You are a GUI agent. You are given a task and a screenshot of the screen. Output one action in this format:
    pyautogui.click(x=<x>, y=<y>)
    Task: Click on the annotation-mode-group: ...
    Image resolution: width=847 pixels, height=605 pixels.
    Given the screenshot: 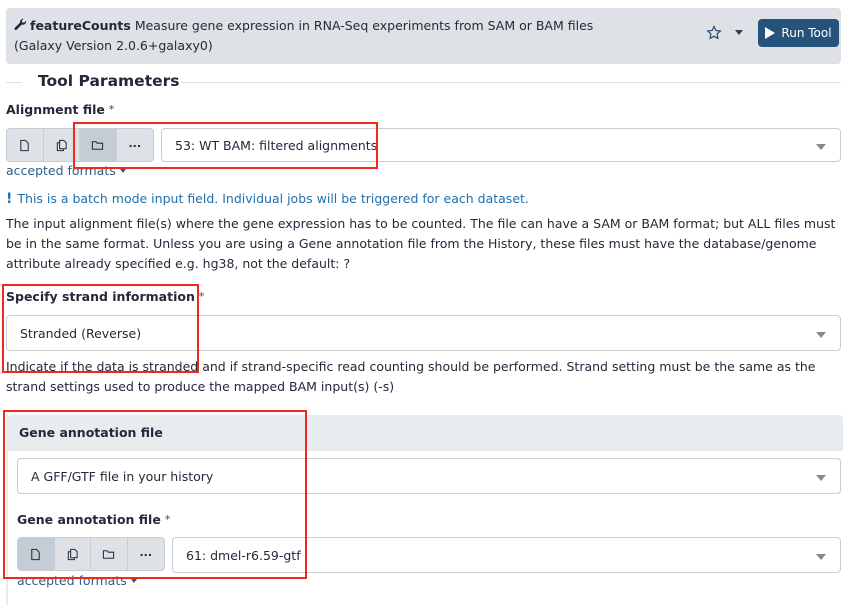 What is the action you would take?
    pyautogui.click(x=91, y=554)
    